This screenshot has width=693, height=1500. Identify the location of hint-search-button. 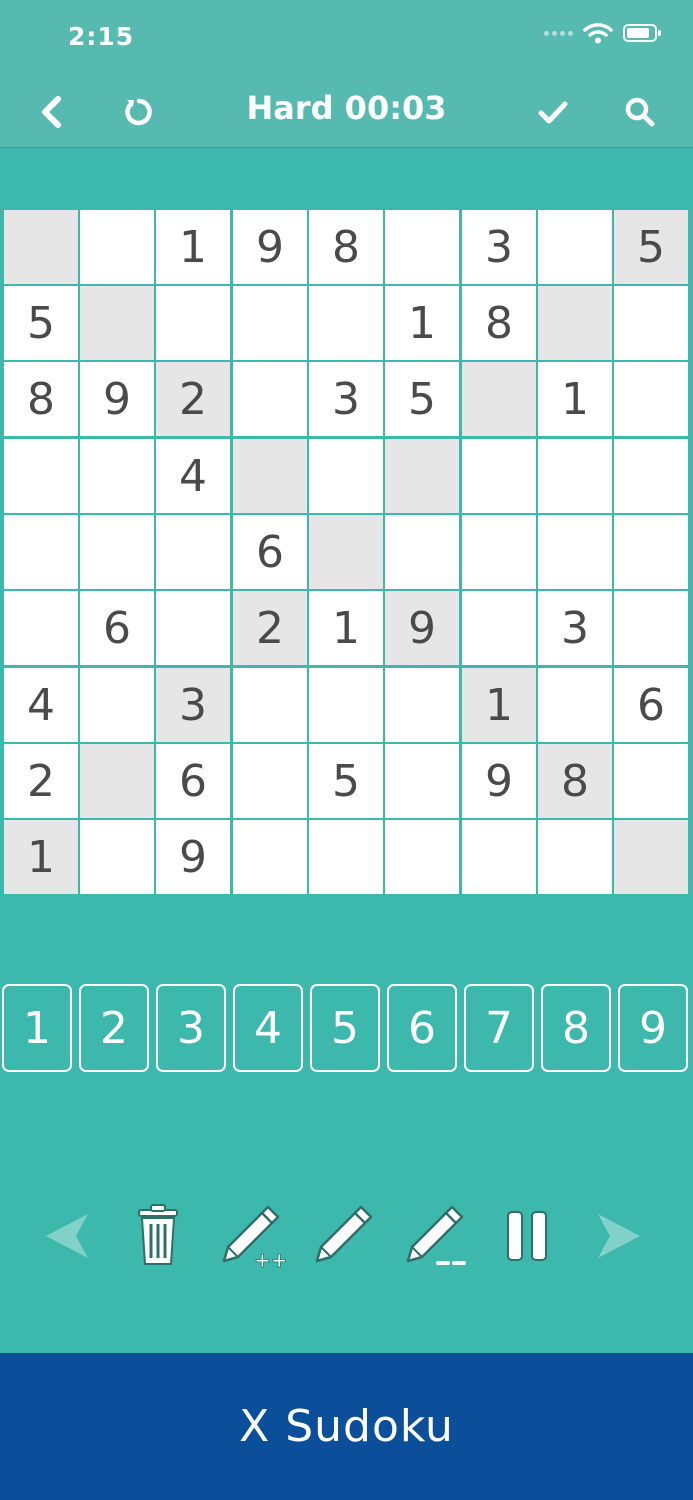
(640, 112).